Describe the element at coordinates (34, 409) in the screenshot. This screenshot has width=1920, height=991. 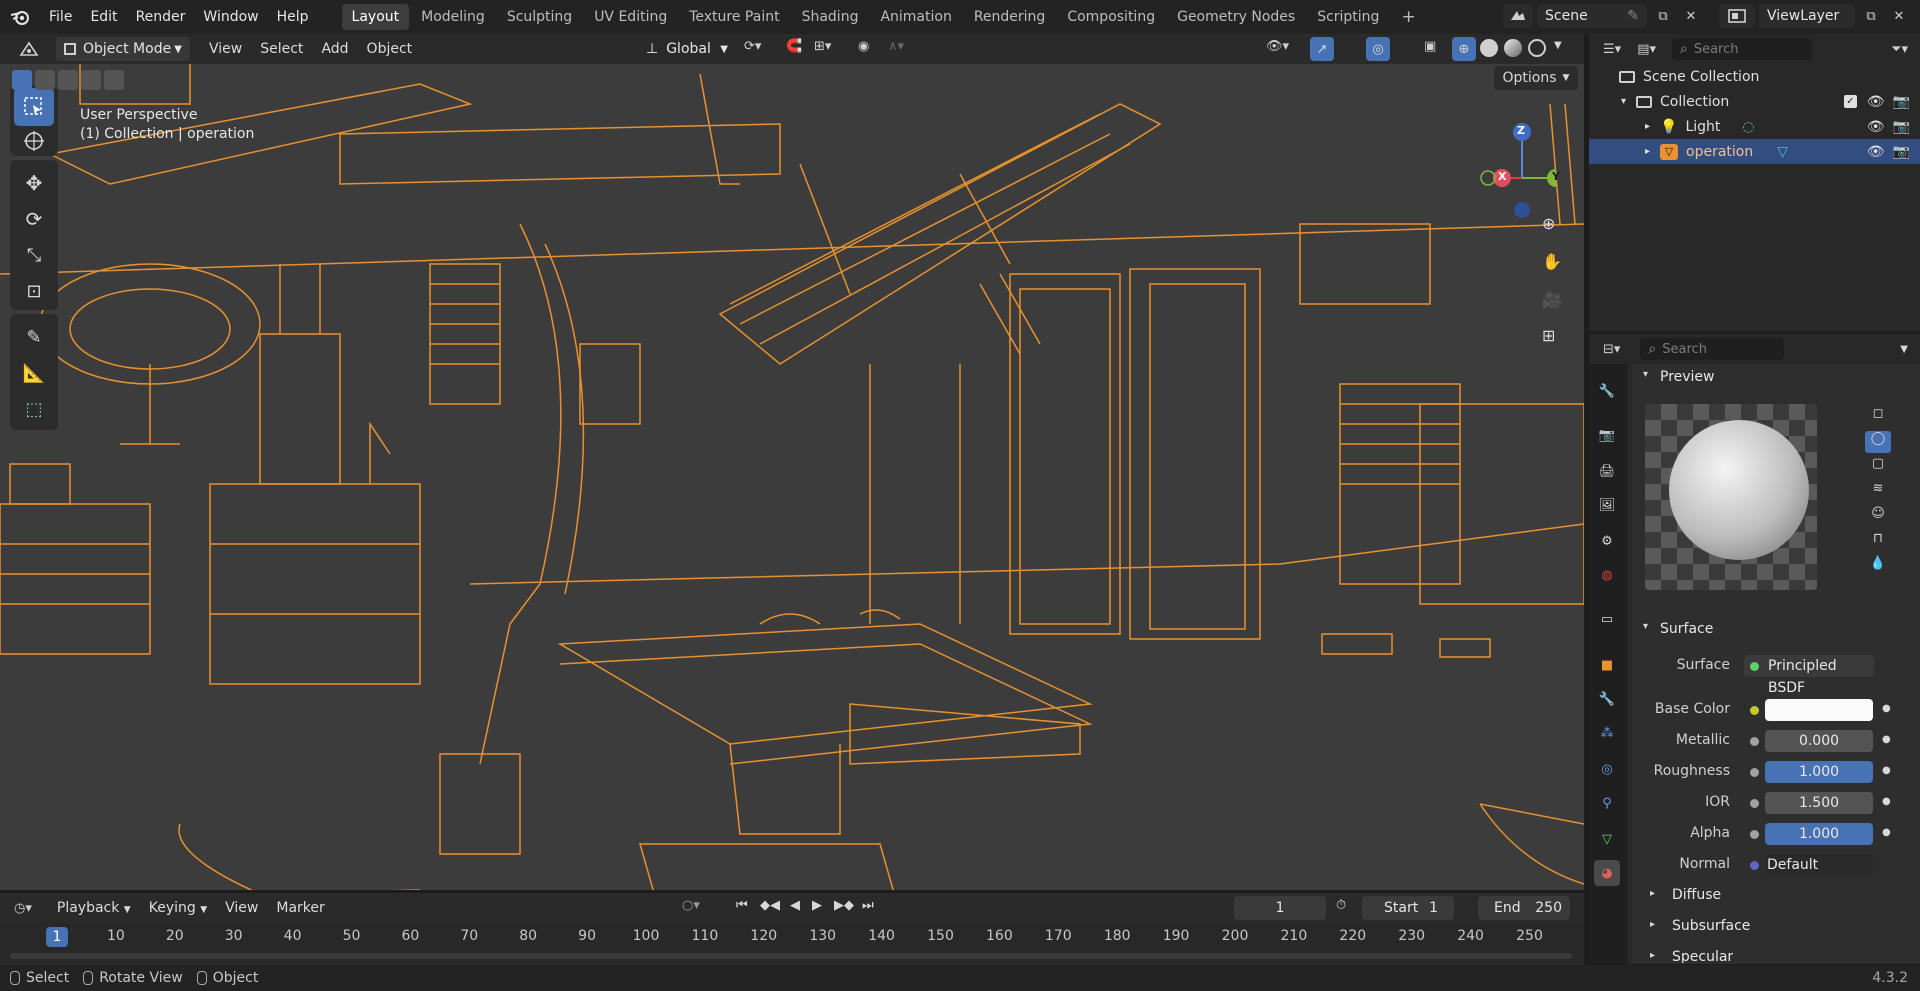
I see `add-cube-tool: ⬚` at that location.